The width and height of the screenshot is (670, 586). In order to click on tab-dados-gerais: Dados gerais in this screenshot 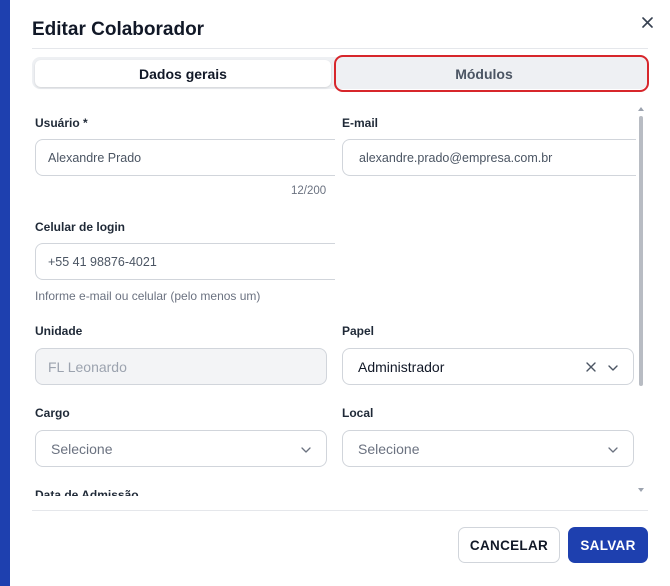, I will do `click(183, 73)`.